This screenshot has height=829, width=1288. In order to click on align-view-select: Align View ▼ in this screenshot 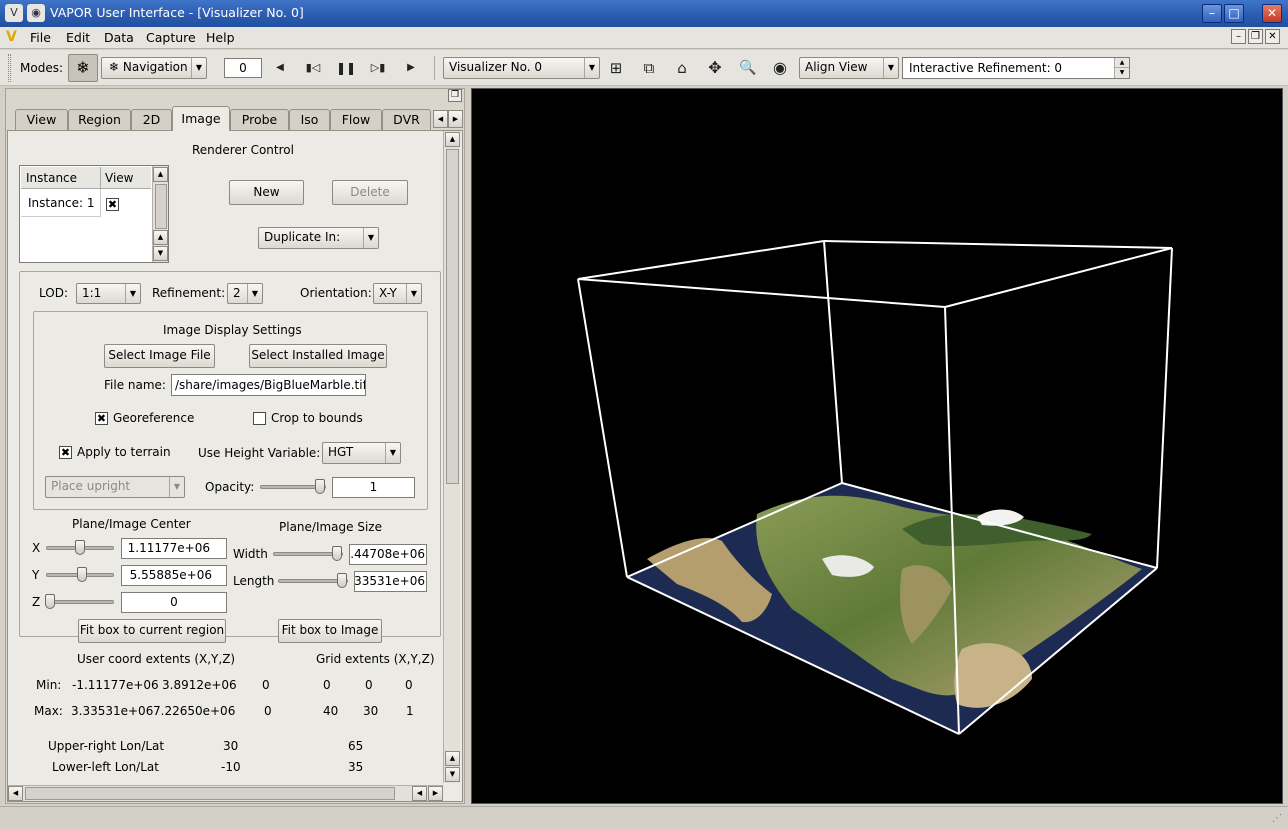, I will do `click(849, 68)`.